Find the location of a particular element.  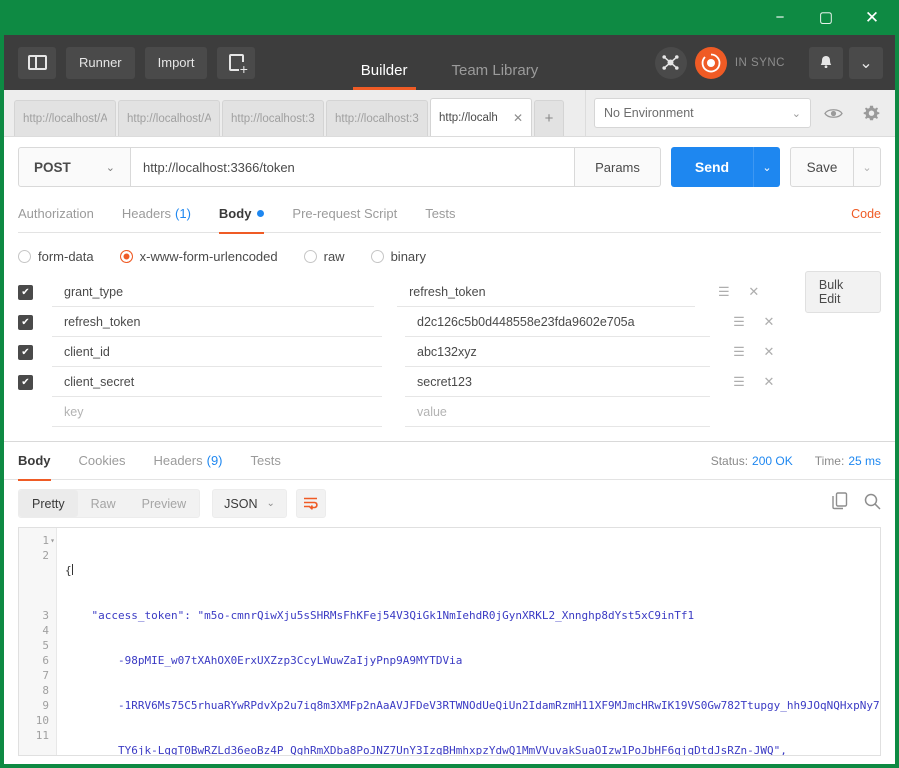

maximize-icon: ▢ is located at coordinates (826, 17).